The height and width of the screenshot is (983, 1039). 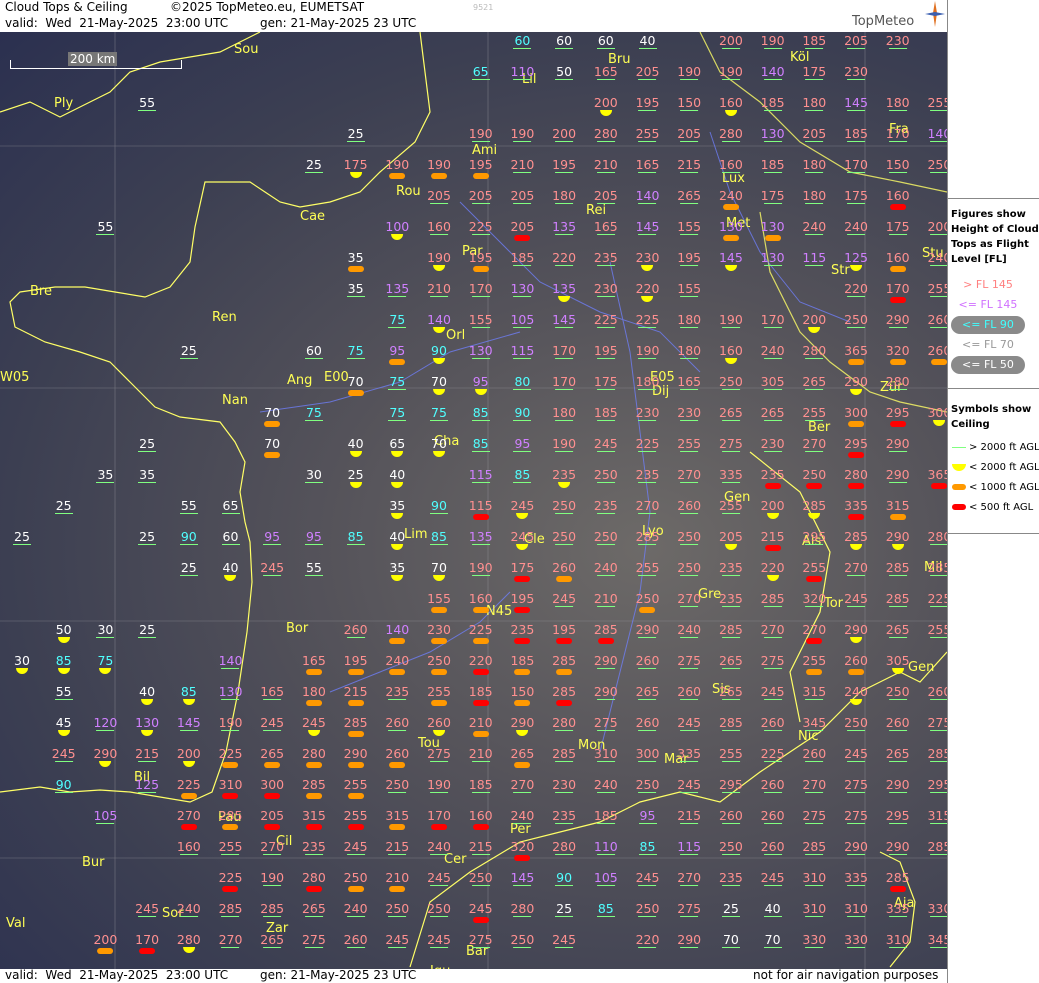 What do you see at coordinates (93, 862) in the screenshot?
I see `city-label: Bur` at bounding box center [93, 862].